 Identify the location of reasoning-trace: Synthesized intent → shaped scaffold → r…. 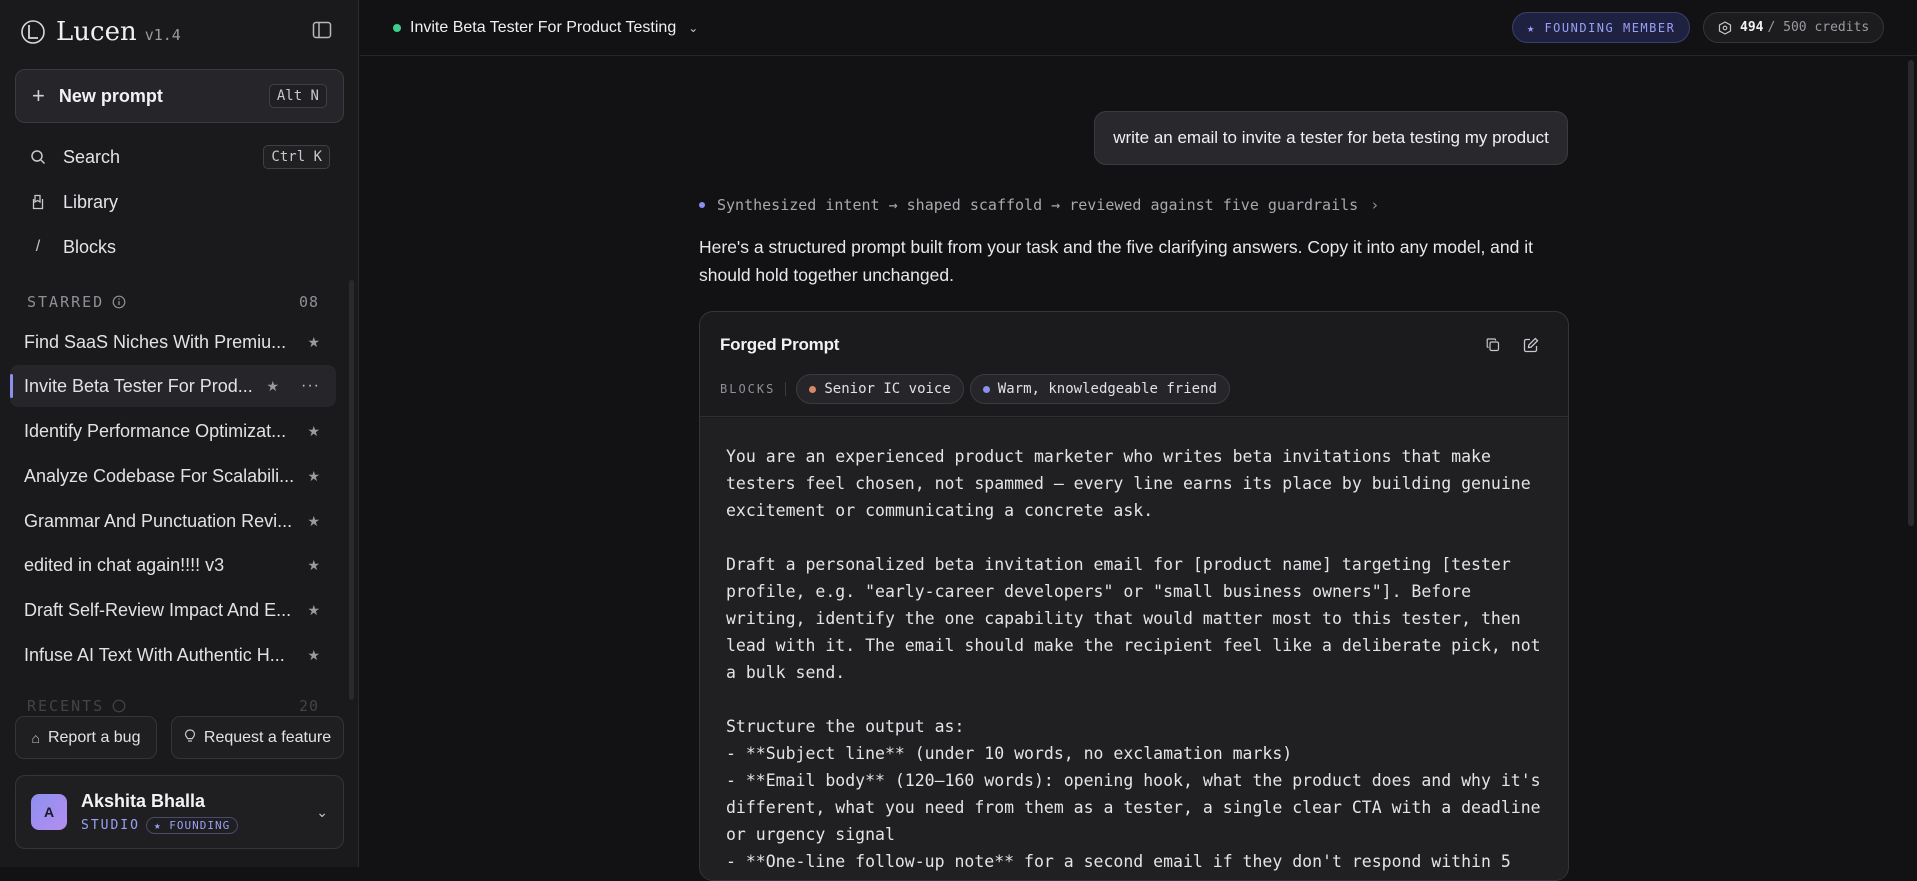
(1039, 205).